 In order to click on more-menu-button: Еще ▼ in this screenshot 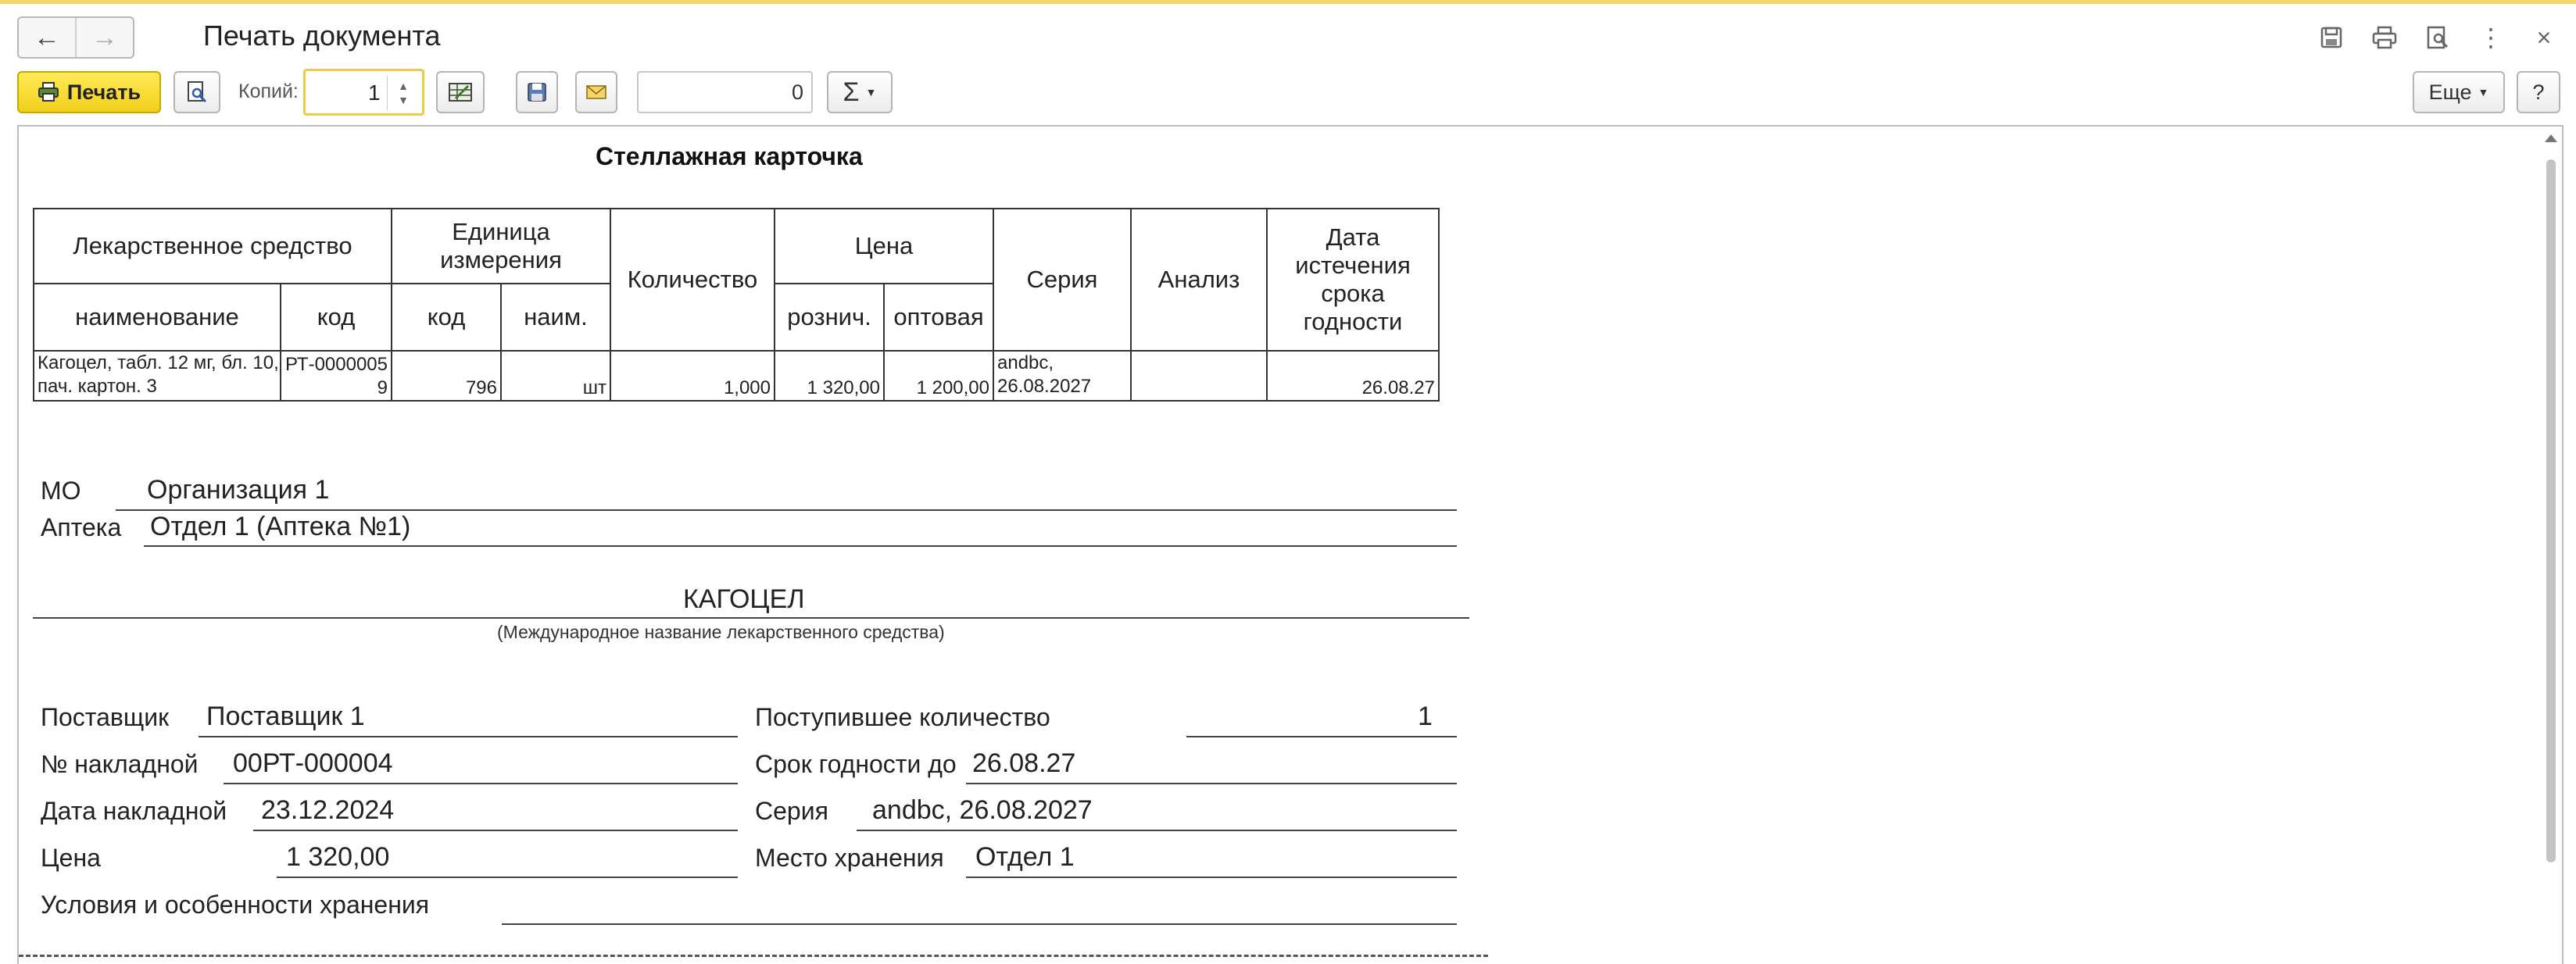, I will do `click(2459, 92)`.